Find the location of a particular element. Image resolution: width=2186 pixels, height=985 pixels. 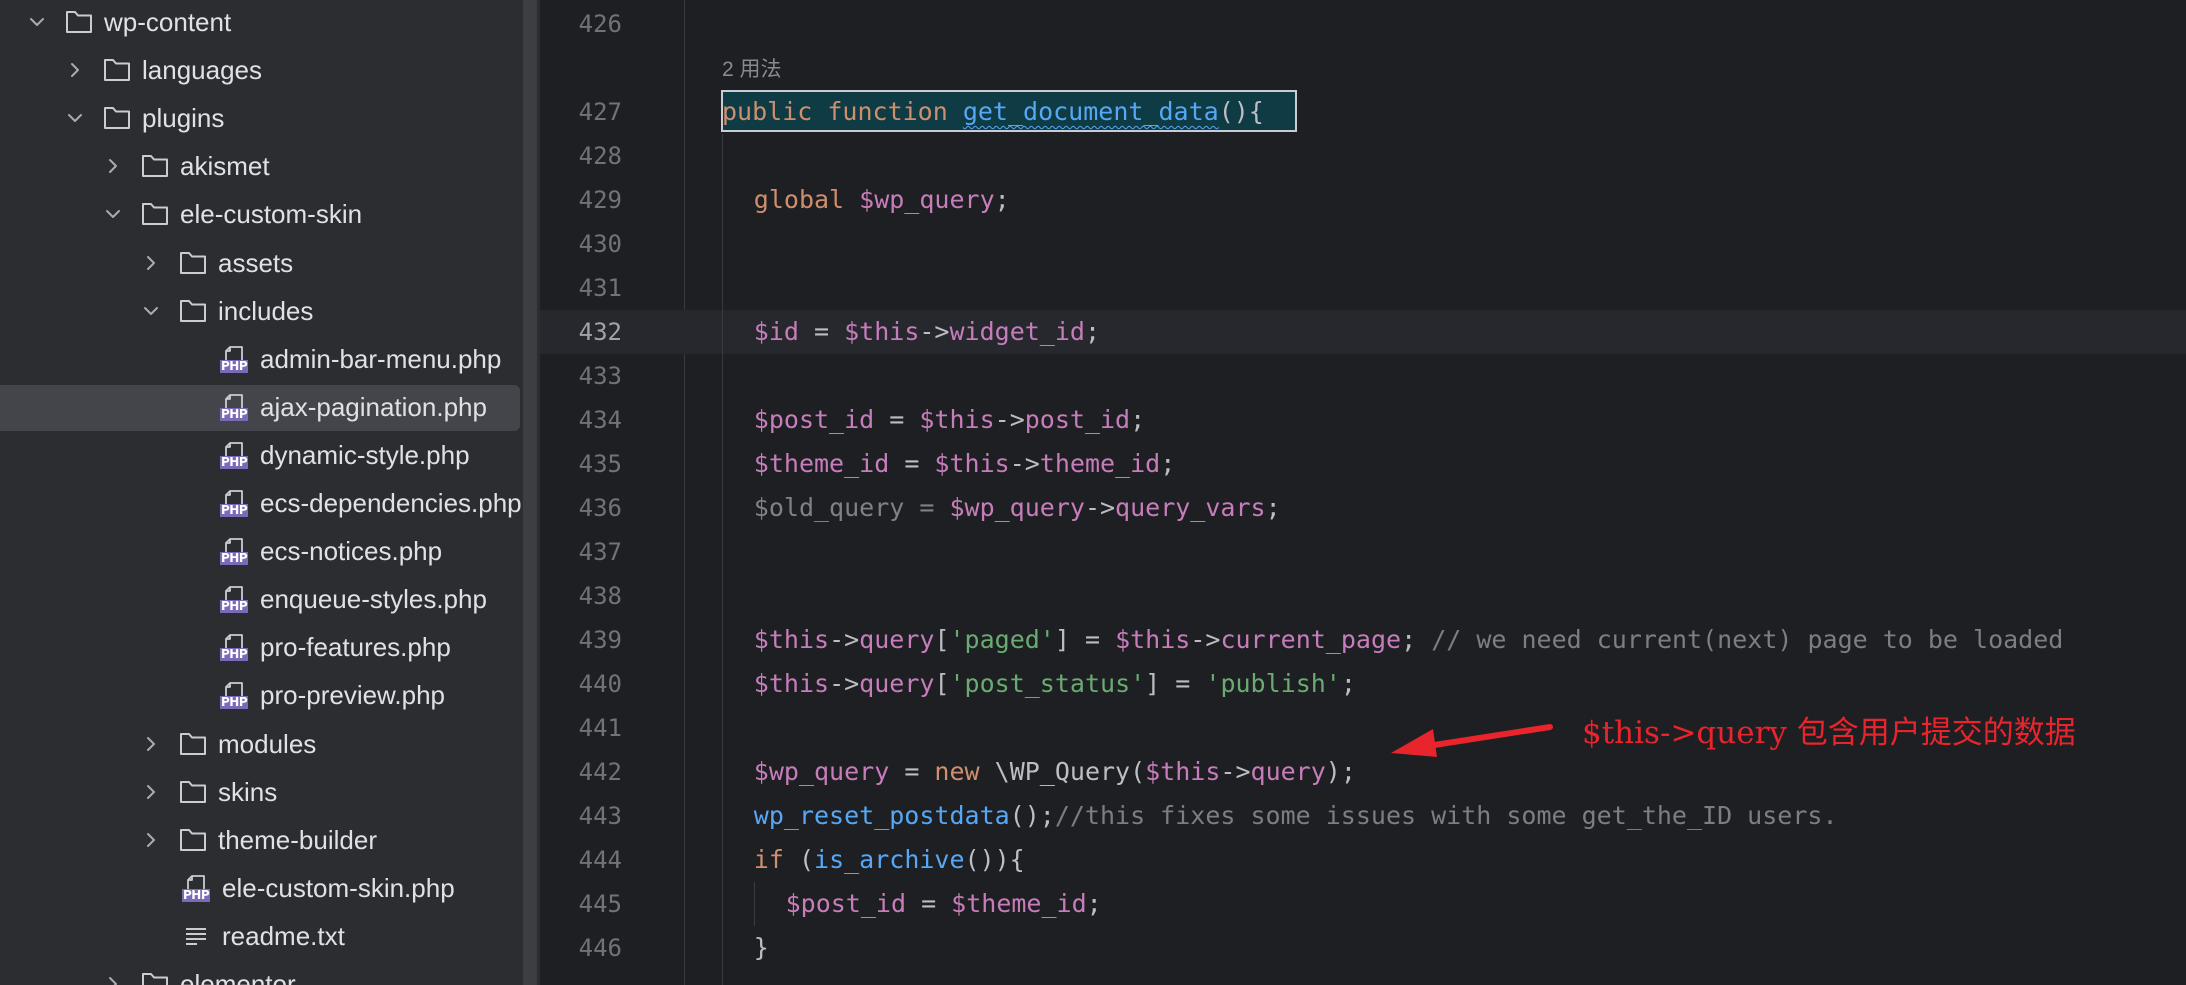

code-line: 432 $id = $this->widget_id; is located at coordinates (1363, 332).